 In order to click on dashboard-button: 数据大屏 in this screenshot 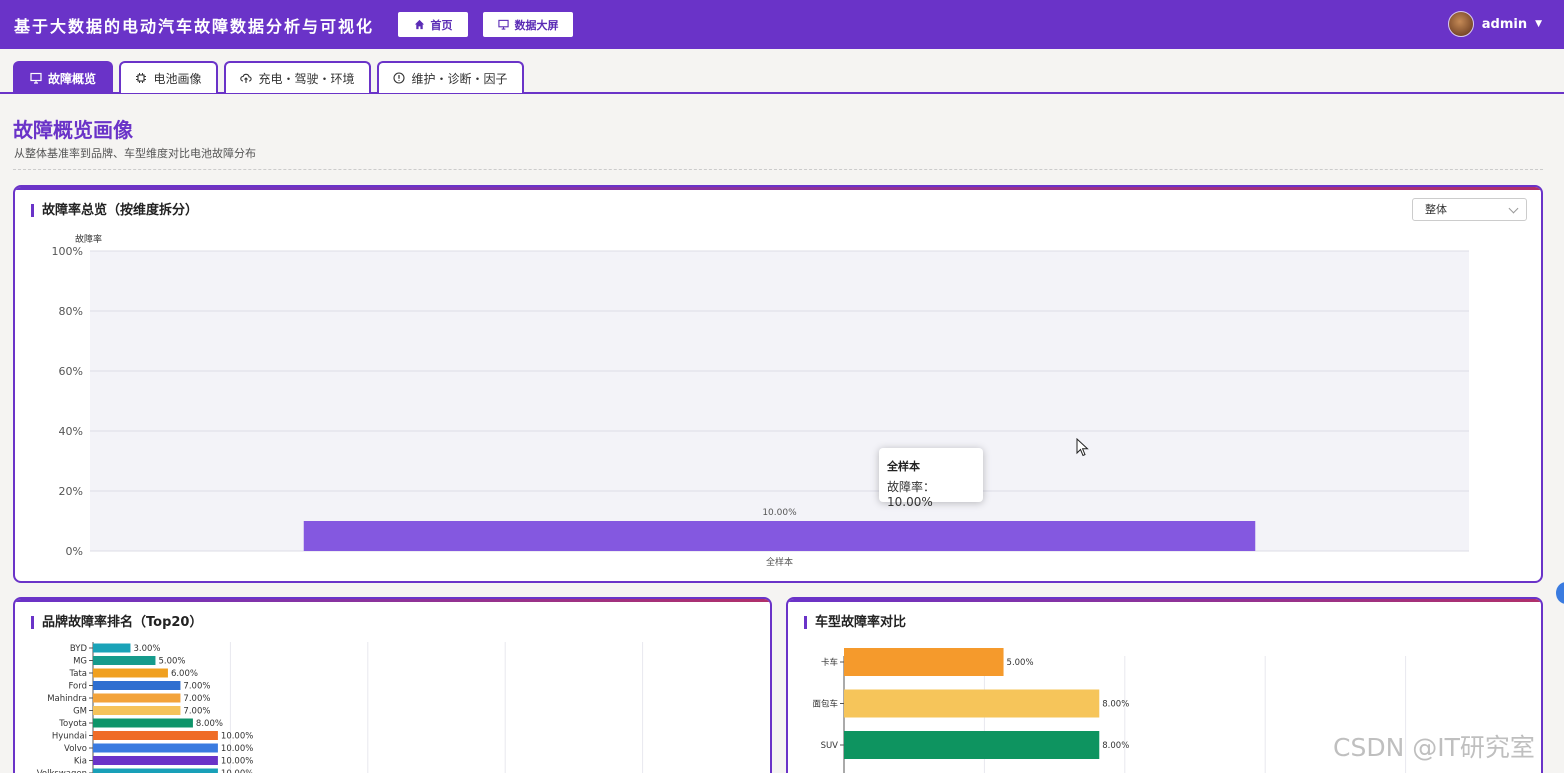, I will do `click(528, 24)`.